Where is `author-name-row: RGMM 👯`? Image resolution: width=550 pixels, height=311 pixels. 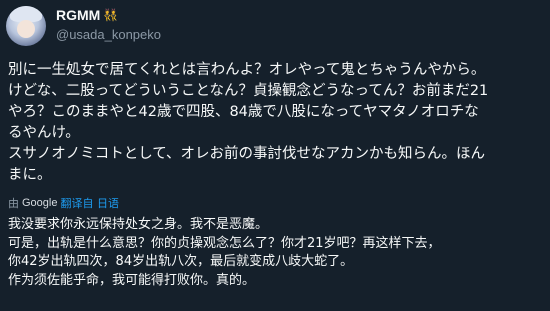
author-name-row: RGMM 👯 is located at coordinates (87, 15).